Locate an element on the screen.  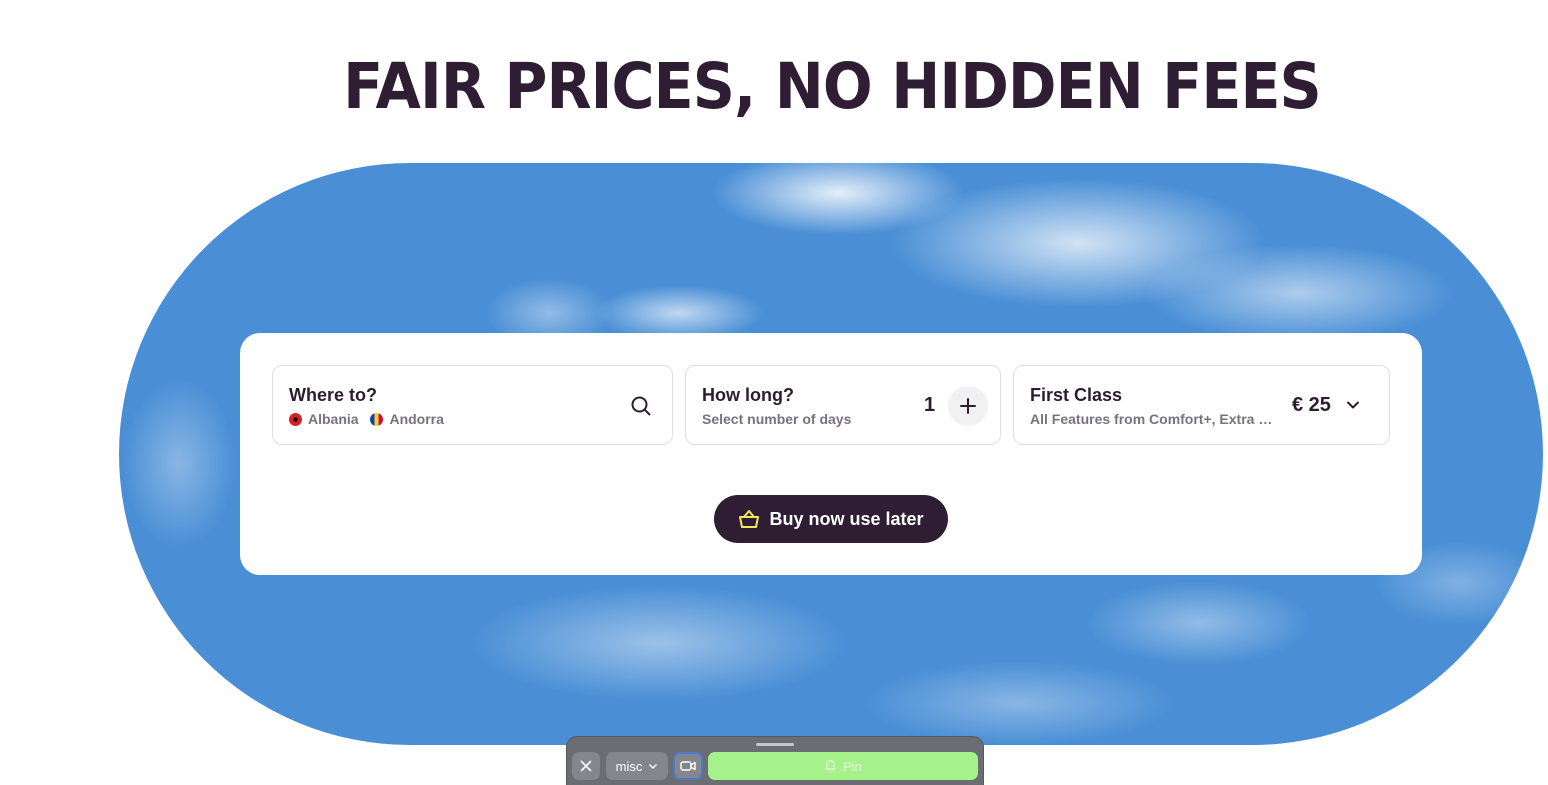
search-icon is located at coordinates (641, 406).